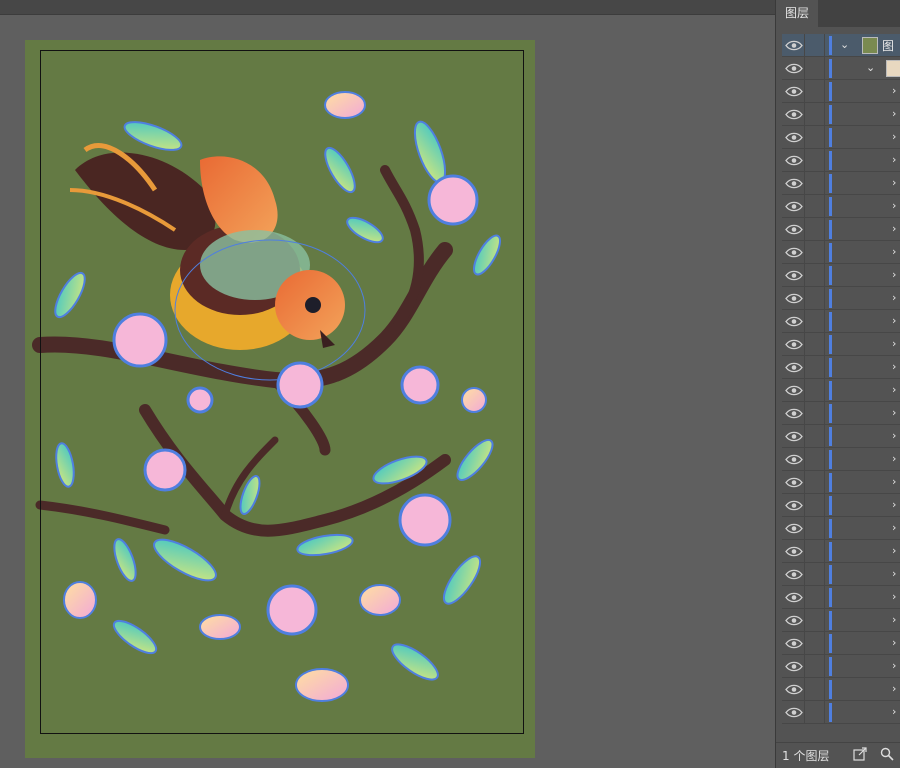 Image resolution: width=900 pixels, height=768 pixels. Describe the element at coordinates (797, 14) in the screenshot. I see `tab-layers: 图层` at that location.